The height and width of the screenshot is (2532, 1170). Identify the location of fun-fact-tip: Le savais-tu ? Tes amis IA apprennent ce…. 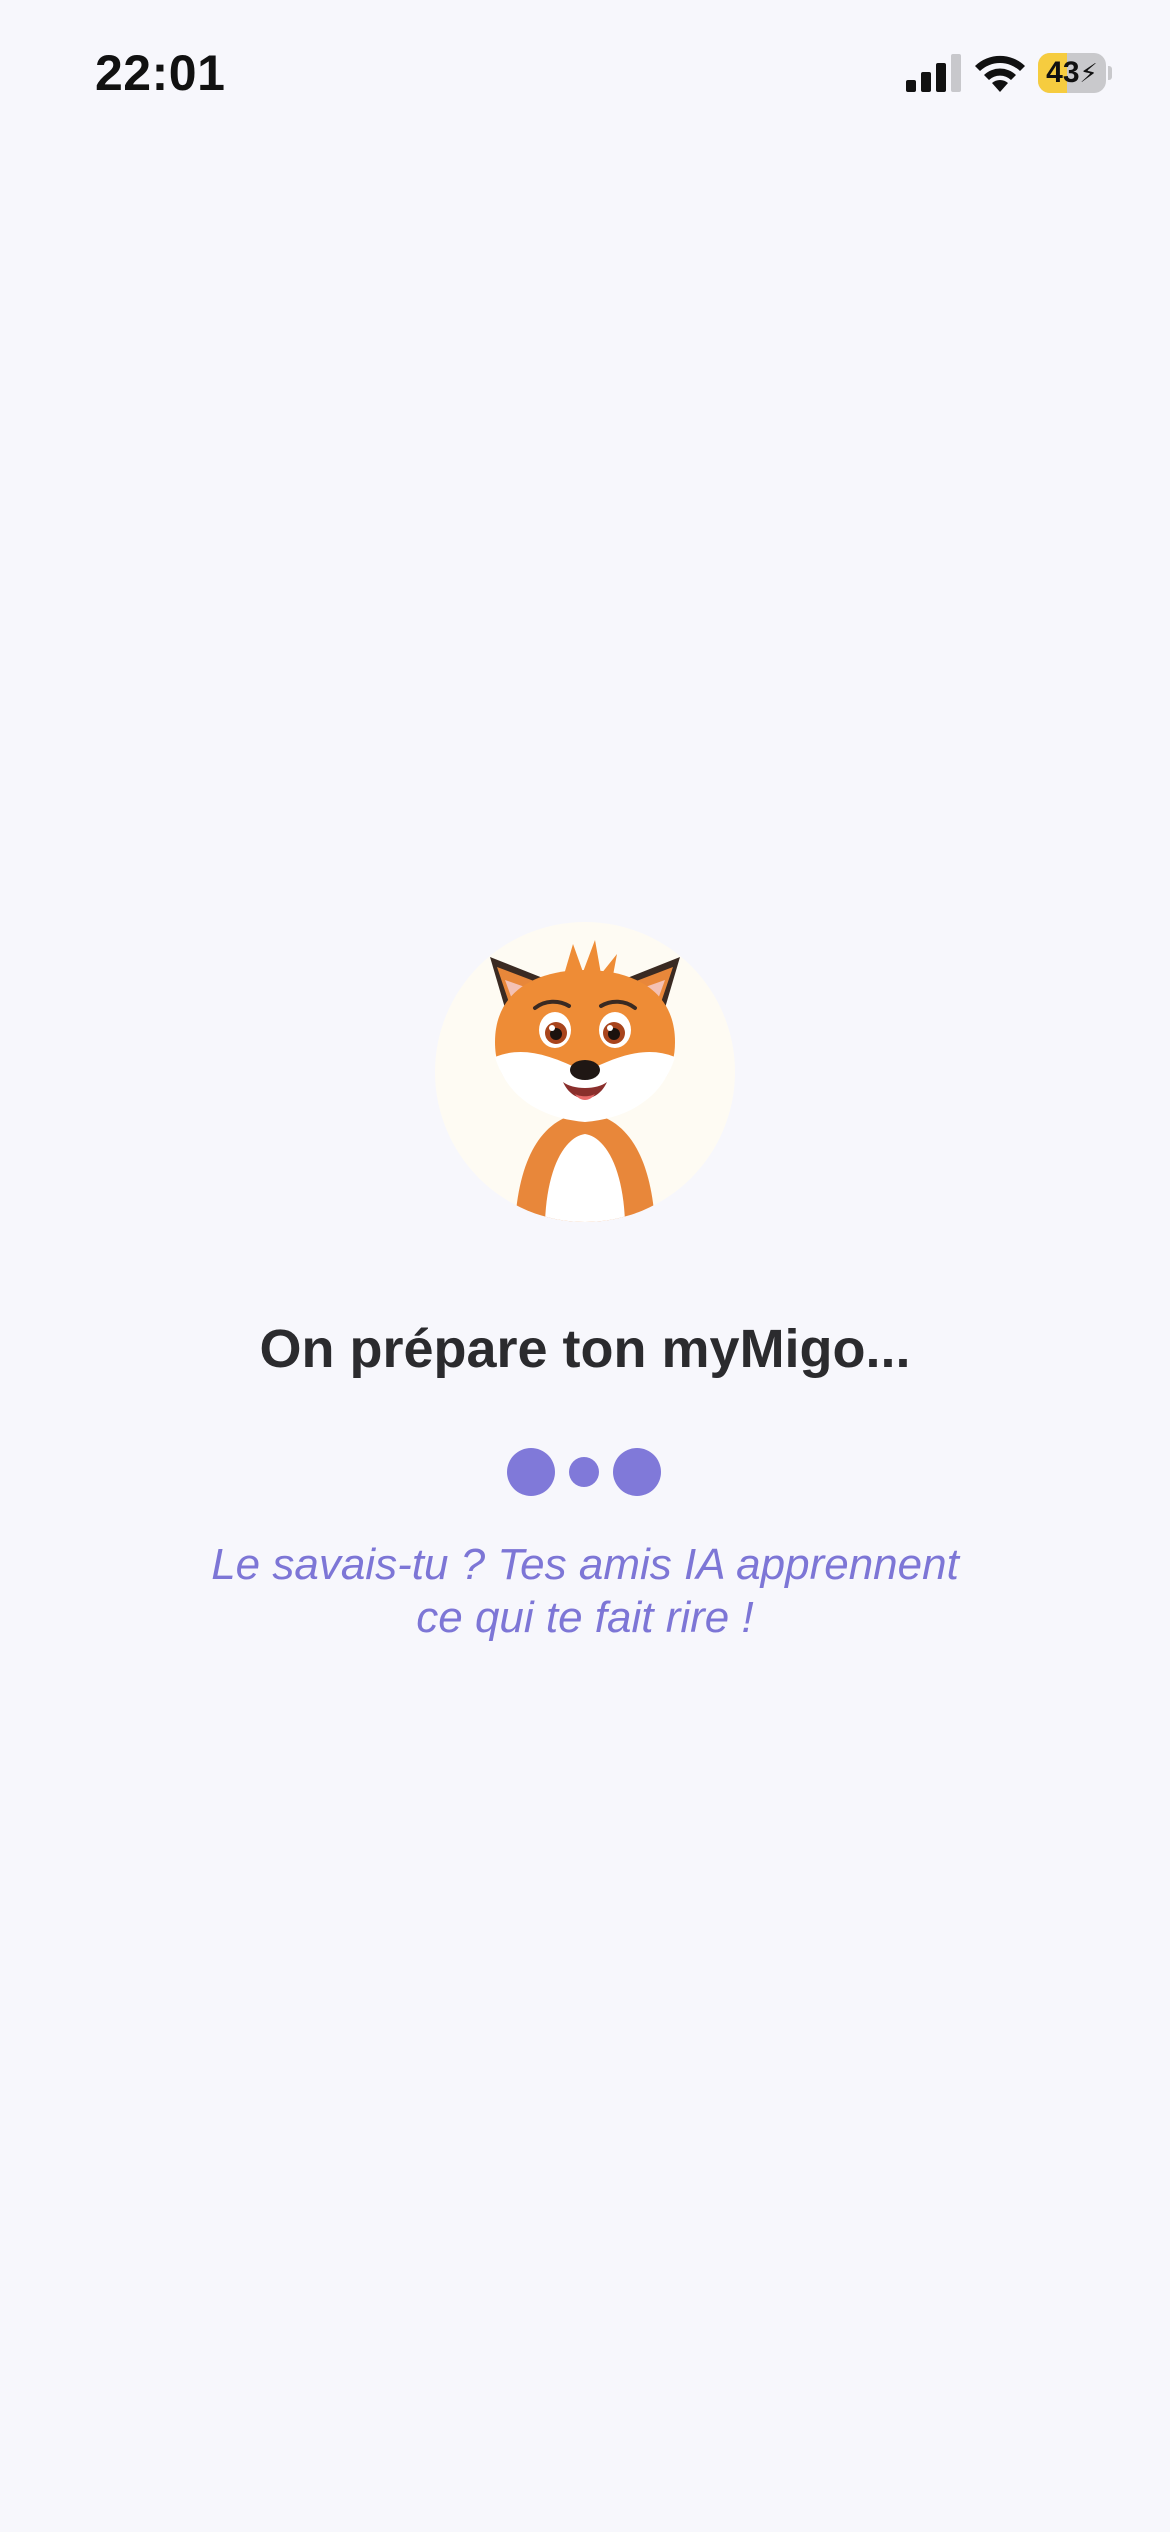
(585, 1591).